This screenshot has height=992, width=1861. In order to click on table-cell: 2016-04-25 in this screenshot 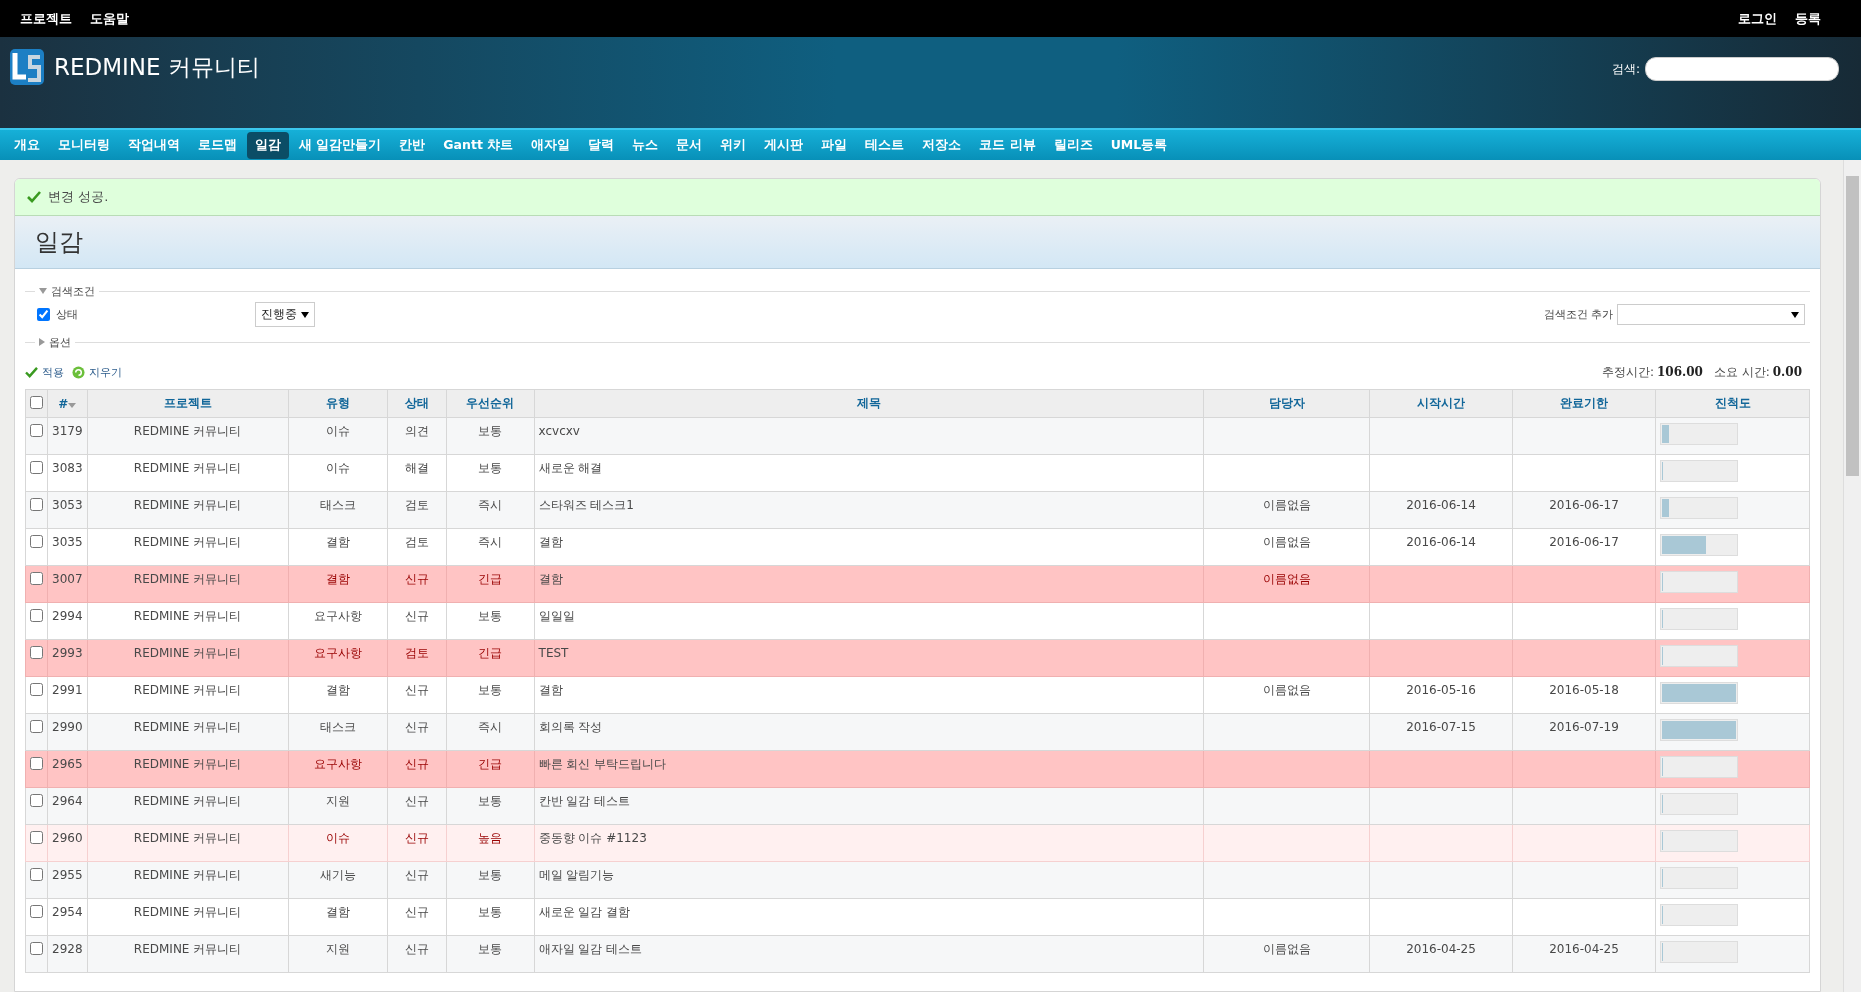, I will do `click(1441, 954)`.